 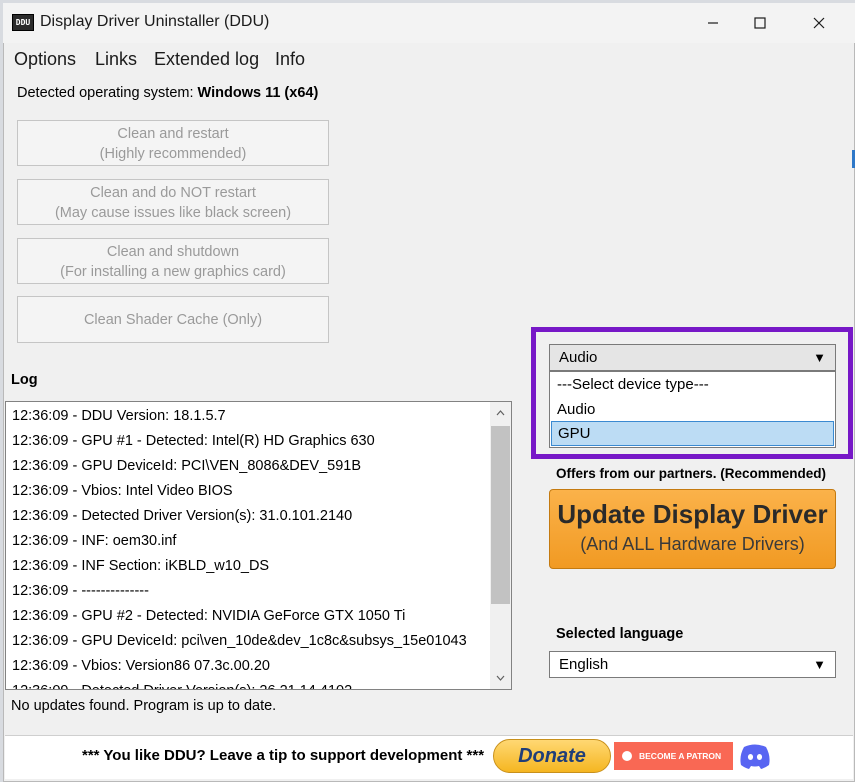 I want to click on minimize-button, so click(x=713, y=23).